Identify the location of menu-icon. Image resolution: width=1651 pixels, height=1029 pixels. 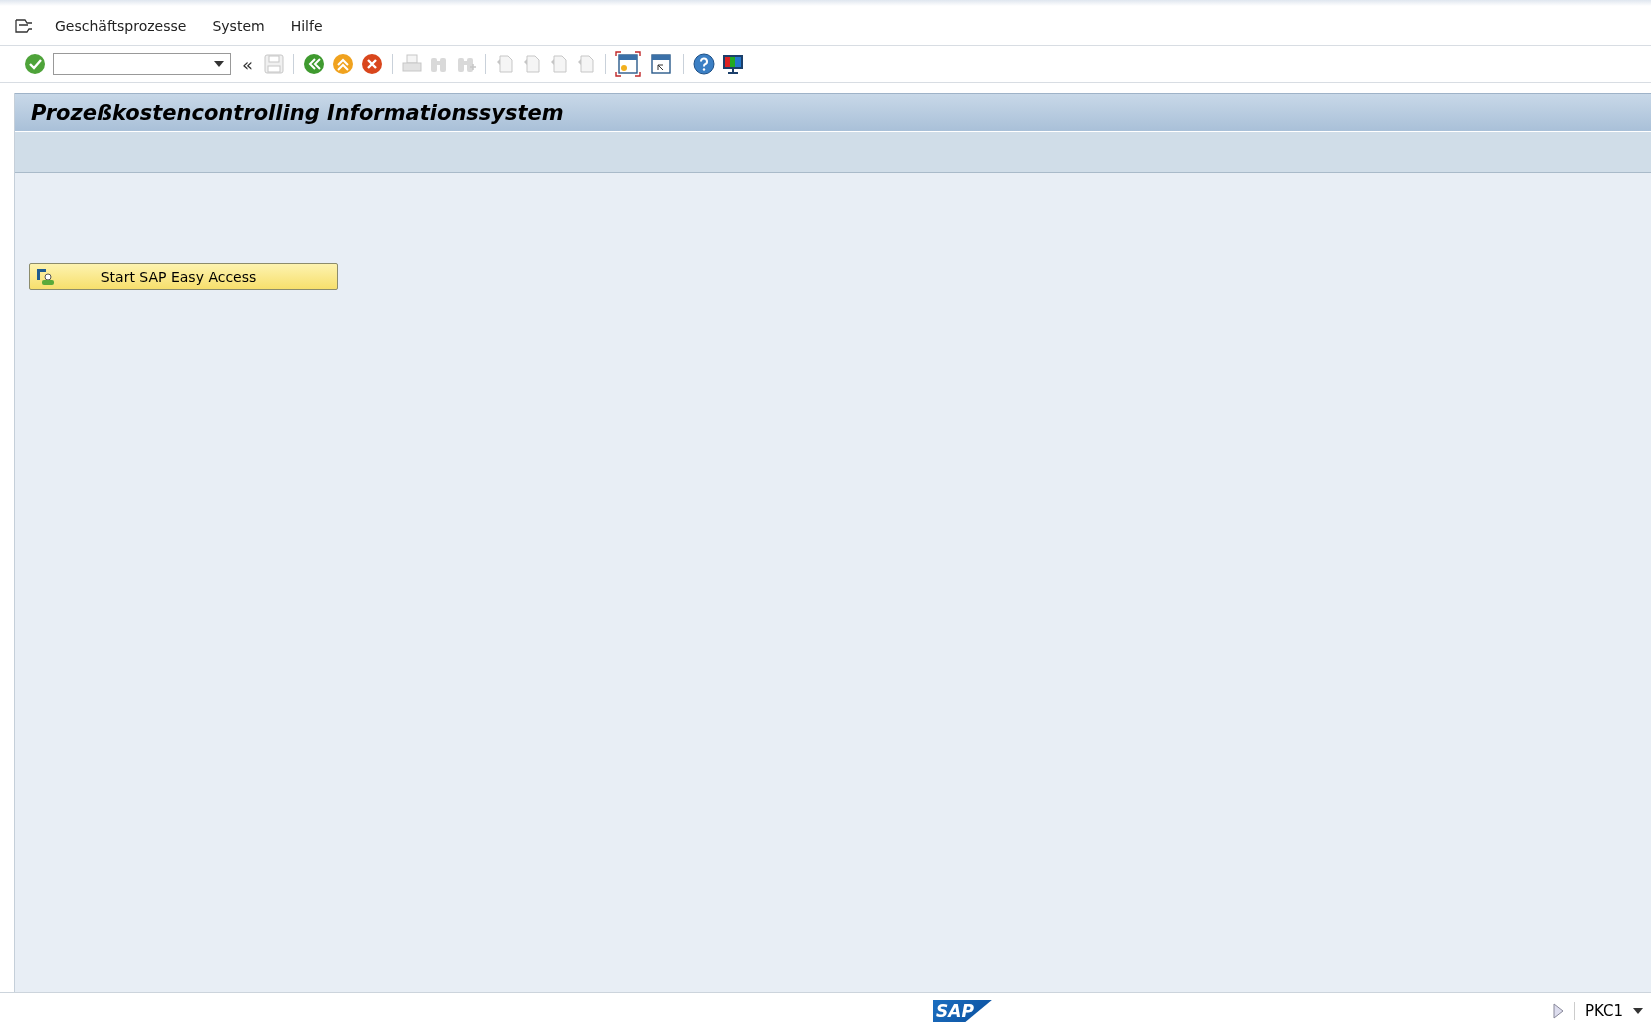
(24, 25).